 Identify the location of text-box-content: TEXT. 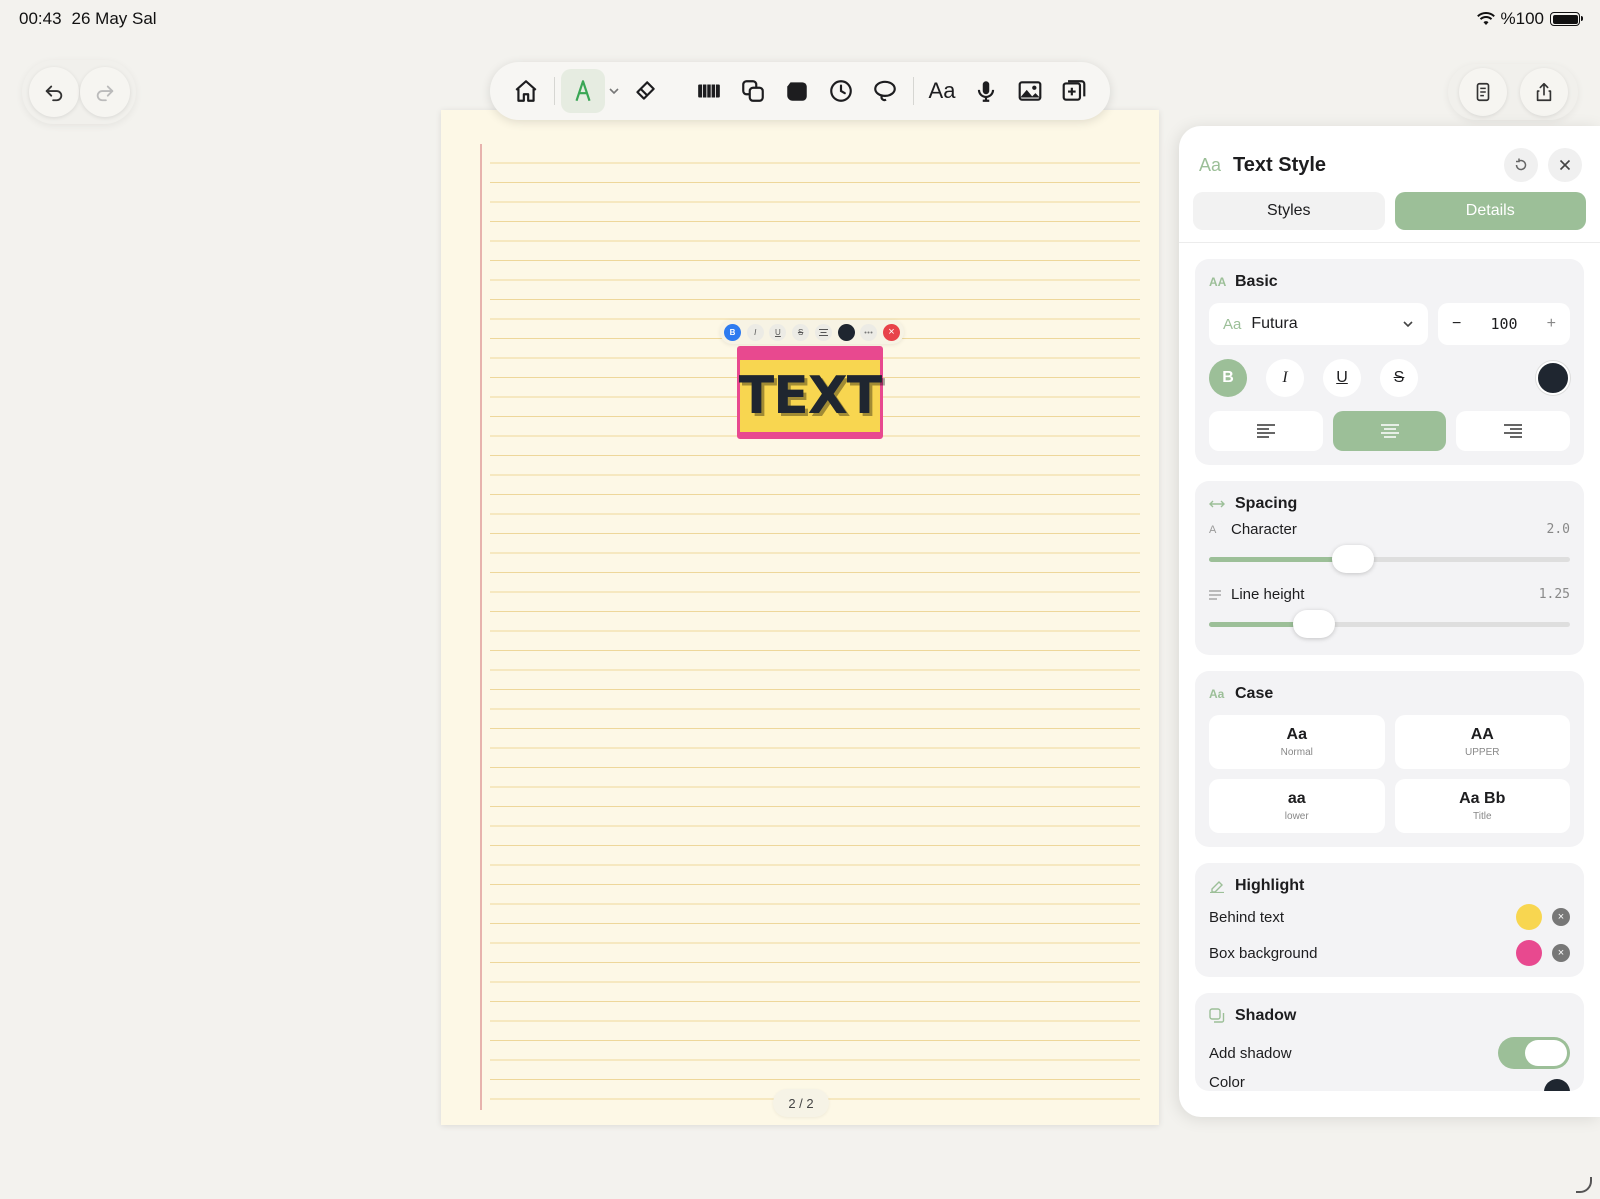
(810, 395).